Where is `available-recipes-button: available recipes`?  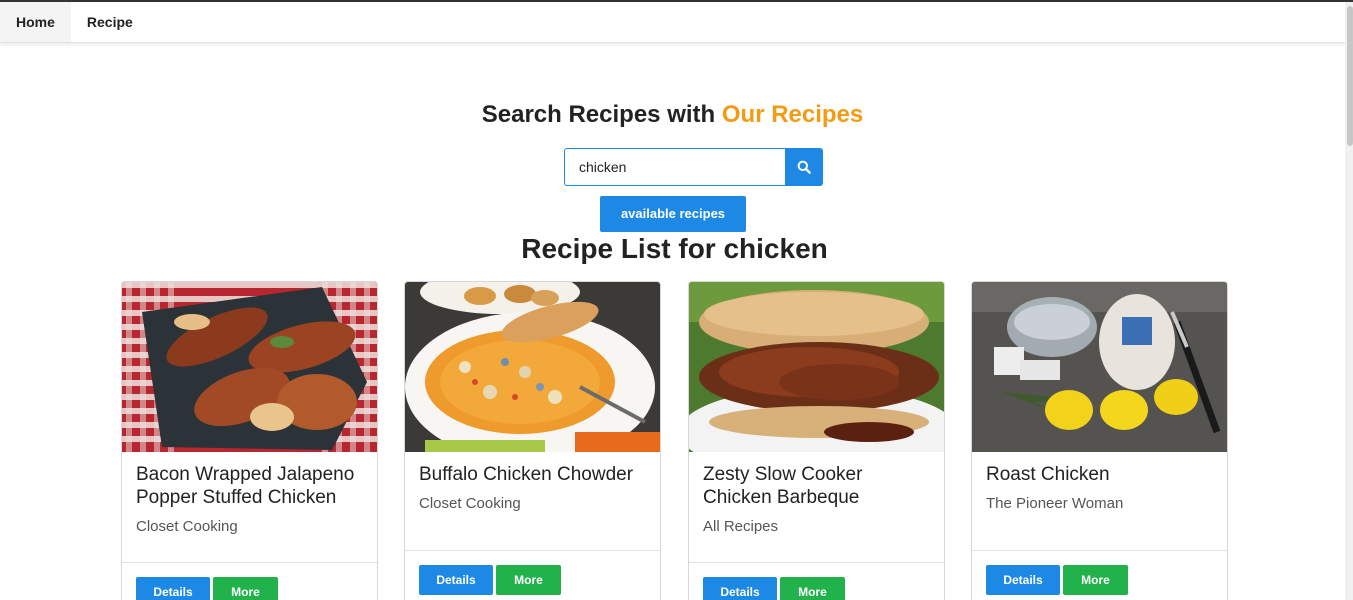
available-recipes-button: available recipes is located at coordinates (673, 214).